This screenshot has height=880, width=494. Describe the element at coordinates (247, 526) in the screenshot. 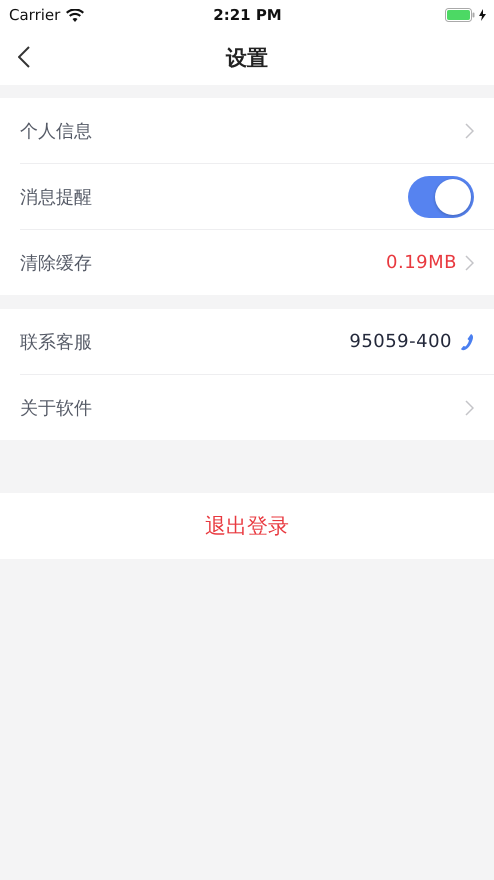

I see `logout-button: 退出登录` at that location.